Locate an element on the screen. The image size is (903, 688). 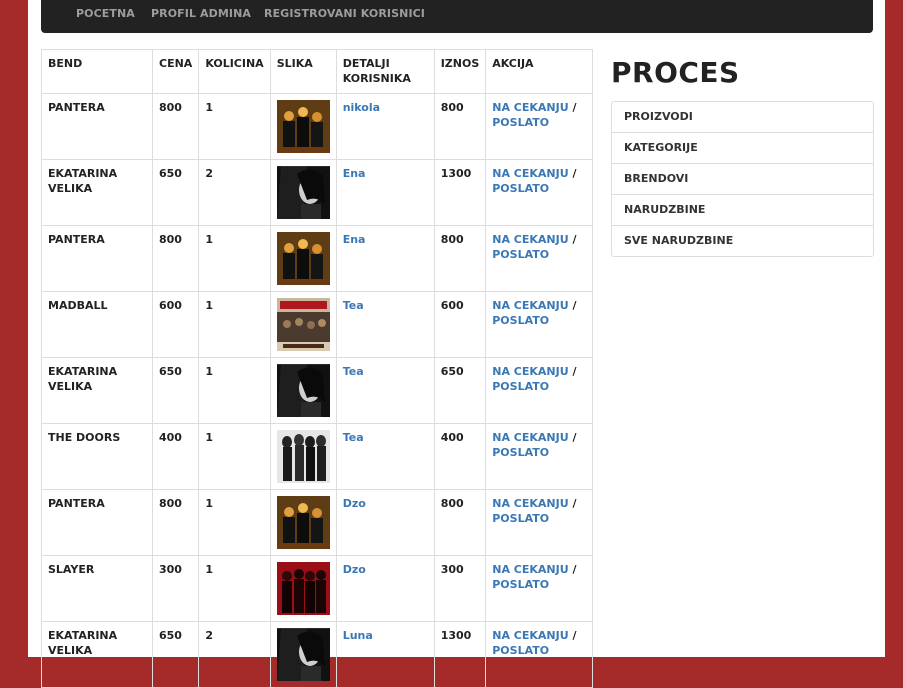
nav-link-registrovani-korisnici: REGISTROVANI KORISNICI is located at coordinates (344, 13).